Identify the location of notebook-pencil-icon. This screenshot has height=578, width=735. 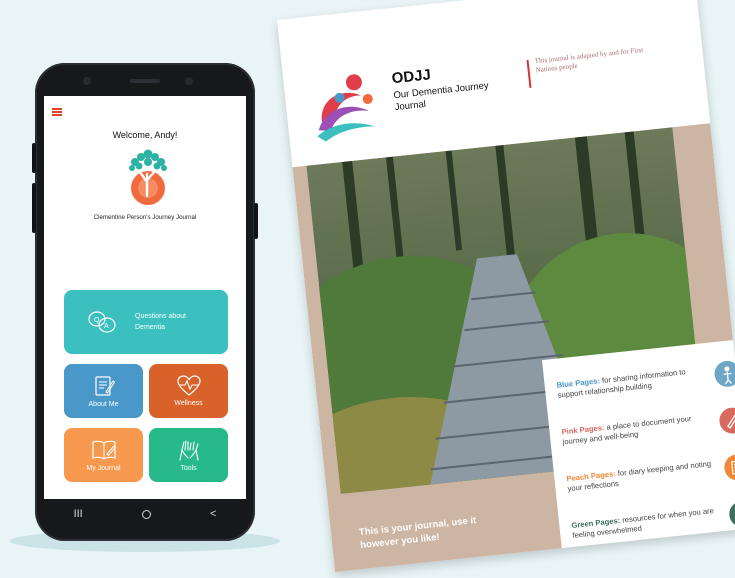
(104, 386).